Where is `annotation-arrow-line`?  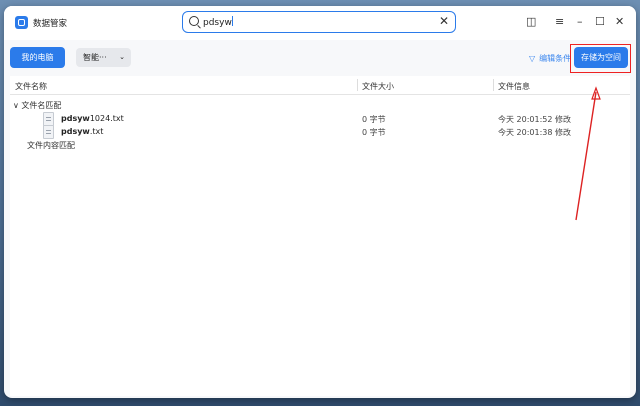
annotation-arrow-line is located at coordinates (586, 156).